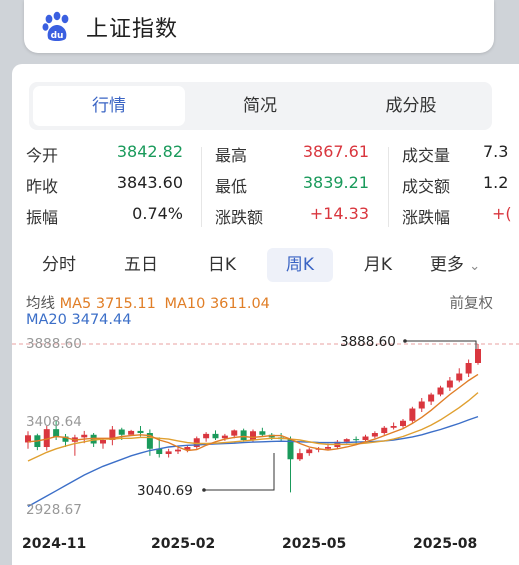  What do you see at coordinates (496, 151) in the screenshot?
I see `stat-value-volume: 7.3` at bounding box center [496, 151].